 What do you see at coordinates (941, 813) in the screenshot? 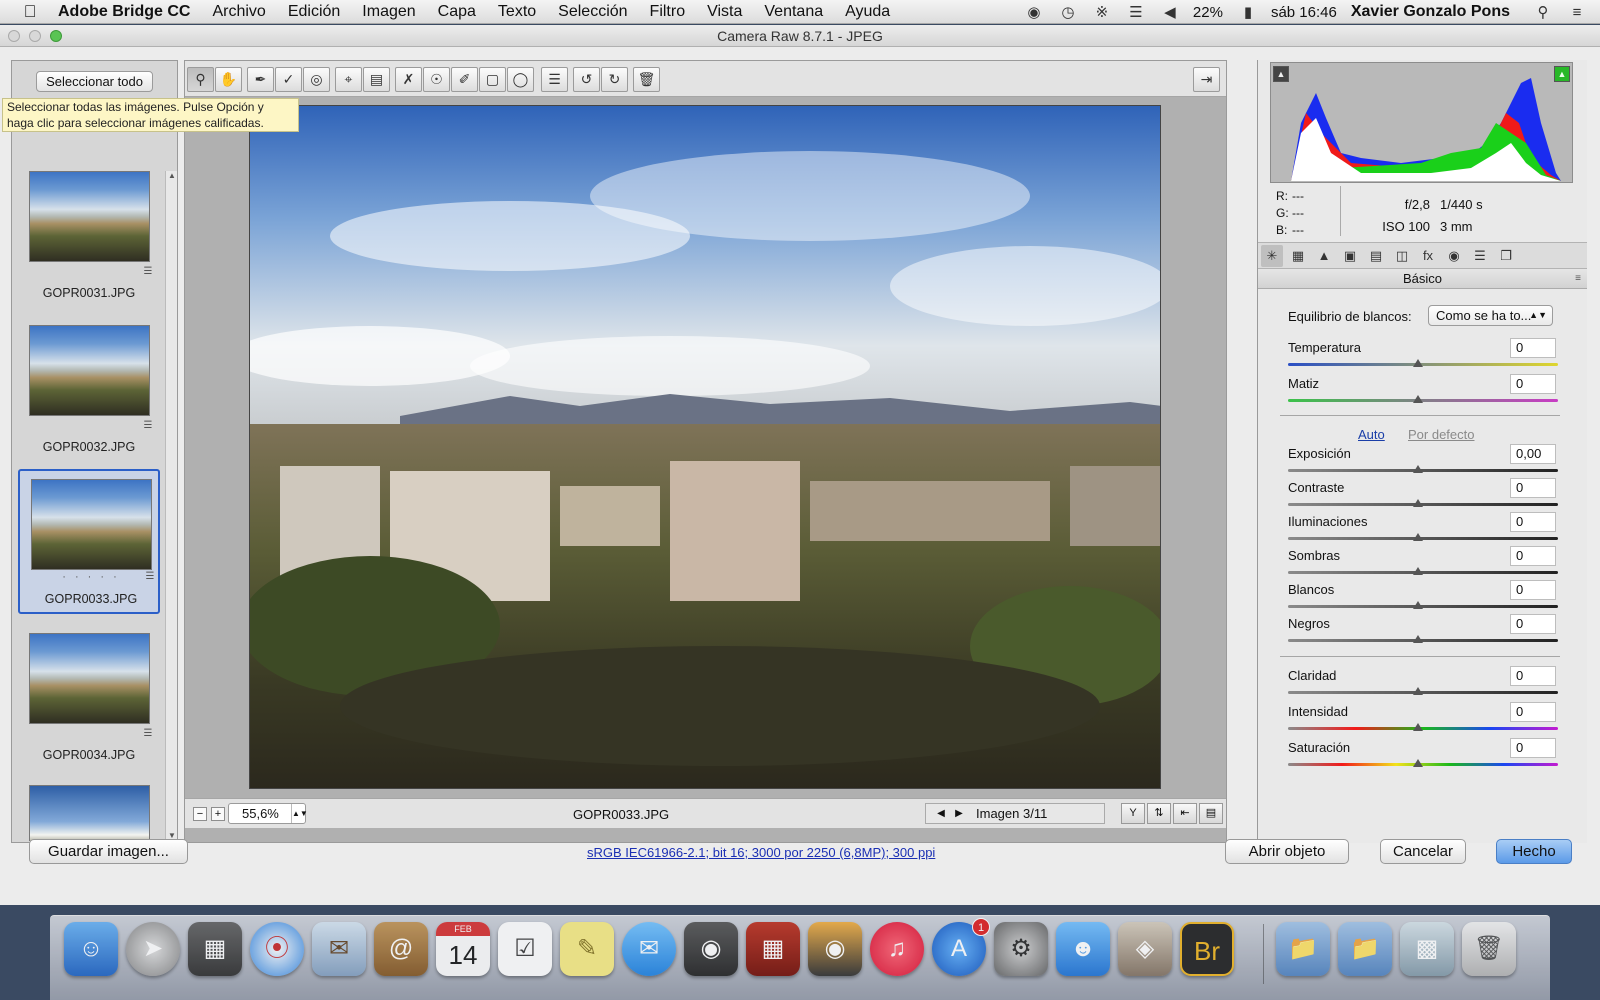
I see `previous-image-icon: ◀` at bounding box center [941, 813].